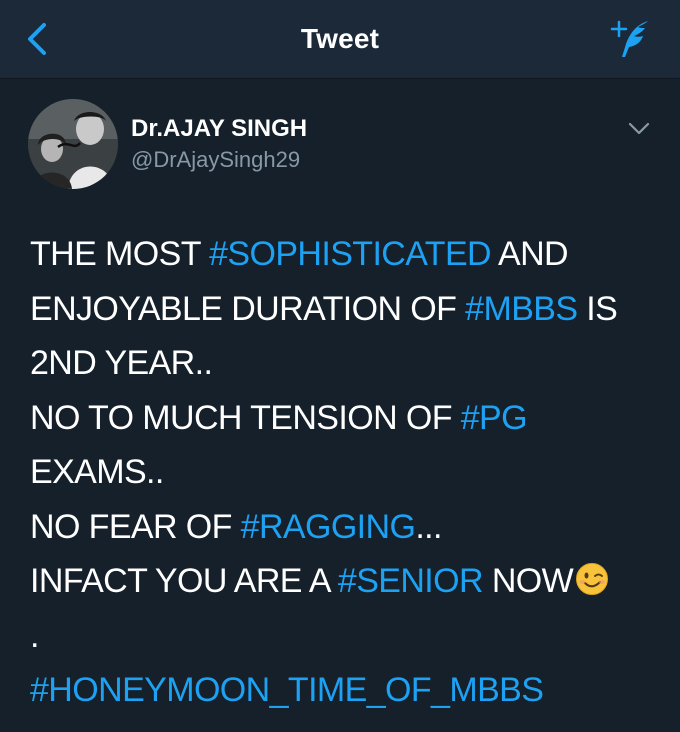  Describe the element at coordinates (530, 254) in the screenshot. I see `text-segment: AND` at that location.